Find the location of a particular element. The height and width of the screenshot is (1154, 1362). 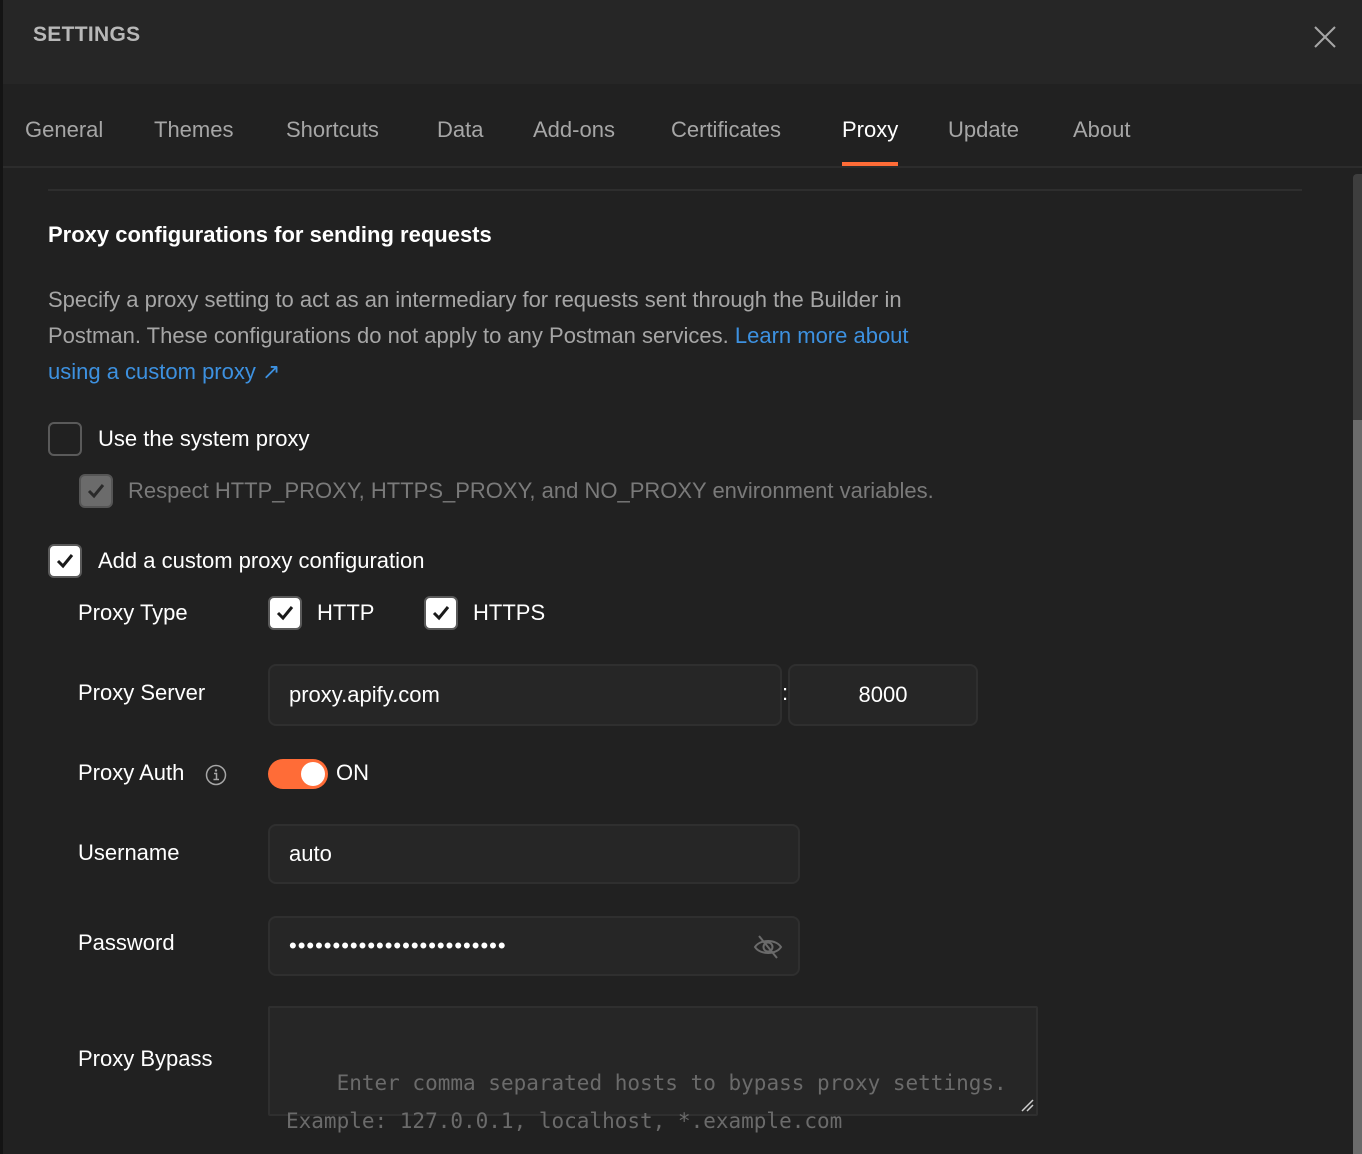

external-link-icon: ↗ is located at coordinates (271, 371).